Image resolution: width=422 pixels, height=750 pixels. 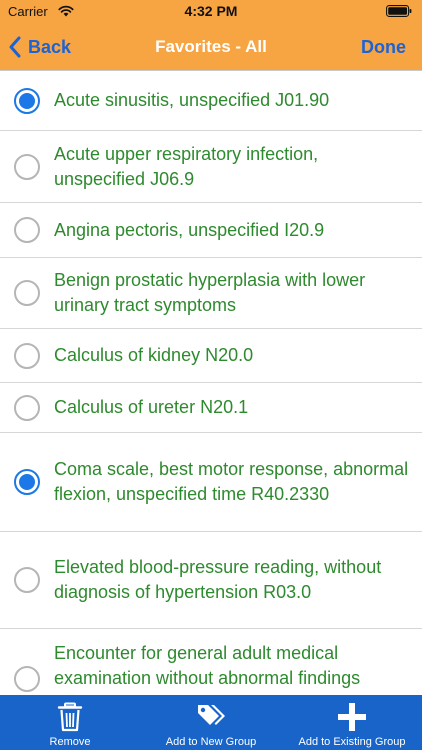 What do you see at coordinates (189, 229) in the screenshot?
I see `diagnosis-label: Angina pectoris, unspecified I20.9` at bounding box center [189, 229].